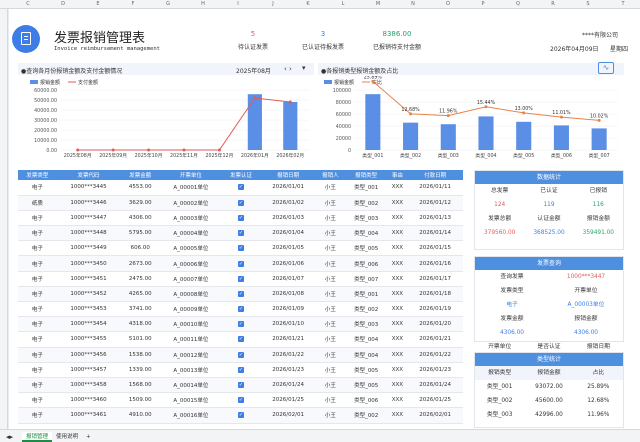 This screenshot has height=442, width=640. Describe the element at coordinates (140, 309) in the screenshot. I see `table-cell: 3741.00` at that location.